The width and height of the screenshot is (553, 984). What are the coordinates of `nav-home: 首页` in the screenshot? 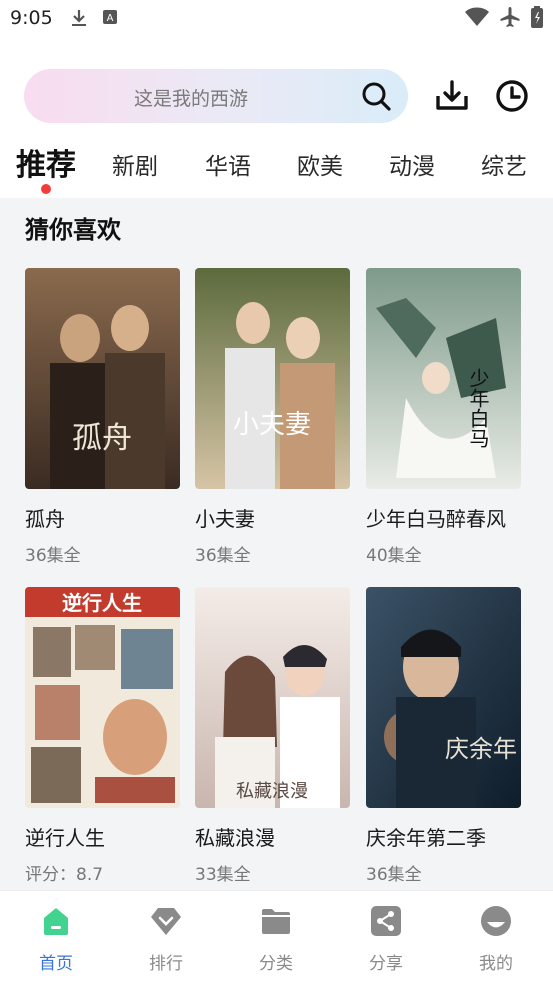 It's located at (56, 939).